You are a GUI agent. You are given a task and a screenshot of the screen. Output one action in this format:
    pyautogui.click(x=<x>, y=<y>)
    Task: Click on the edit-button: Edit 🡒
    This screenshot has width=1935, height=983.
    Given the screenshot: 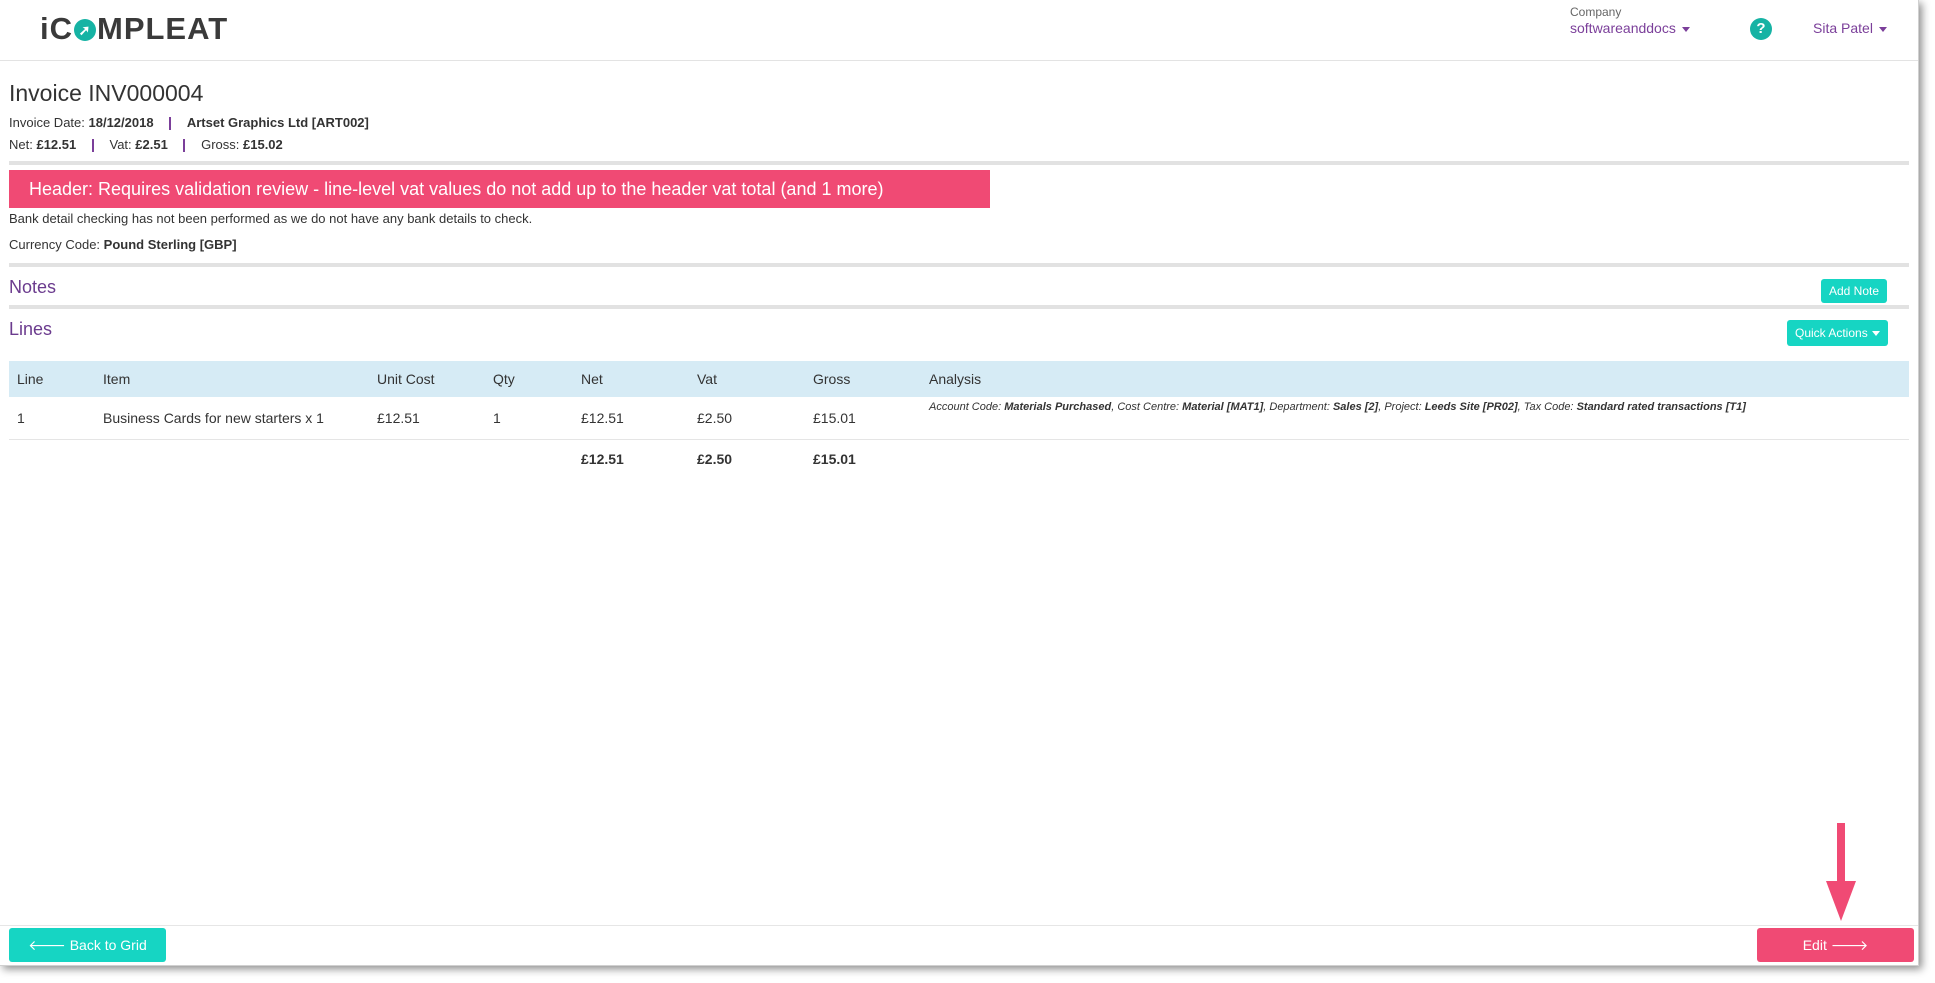 What is the action you would take?
    pyautogui.click(x=1835, y=945)
    